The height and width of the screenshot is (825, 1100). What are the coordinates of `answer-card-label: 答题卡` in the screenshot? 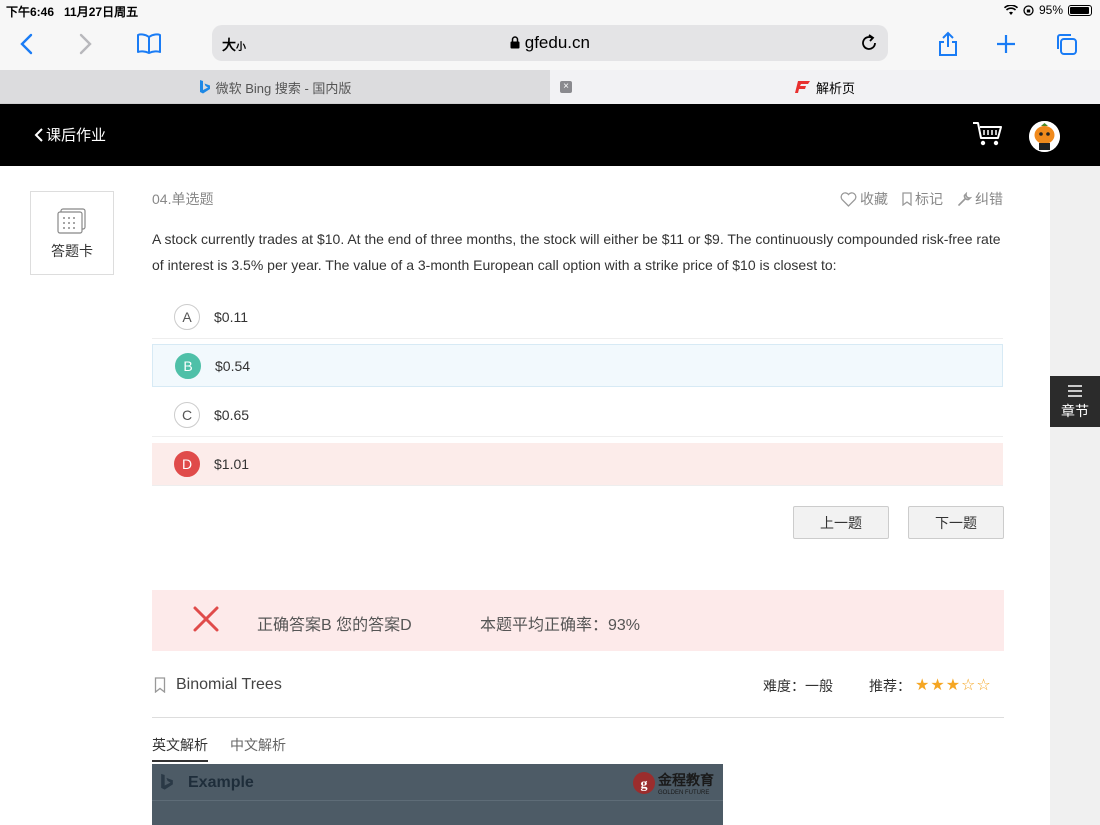 It's located at (72, 251).